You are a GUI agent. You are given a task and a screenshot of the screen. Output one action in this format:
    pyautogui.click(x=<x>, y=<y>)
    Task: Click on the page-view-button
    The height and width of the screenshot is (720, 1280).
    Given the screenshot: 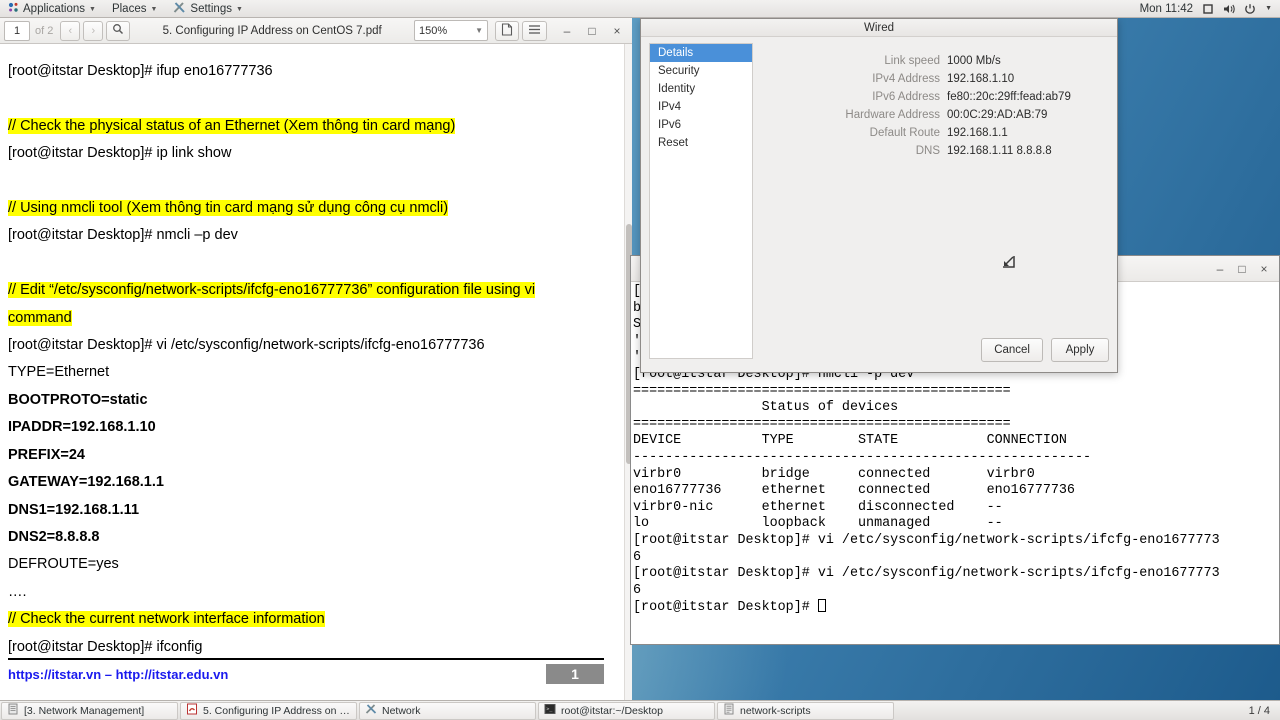 What is the action you would take?
    pyautogui.click(x=507, y=30)
    